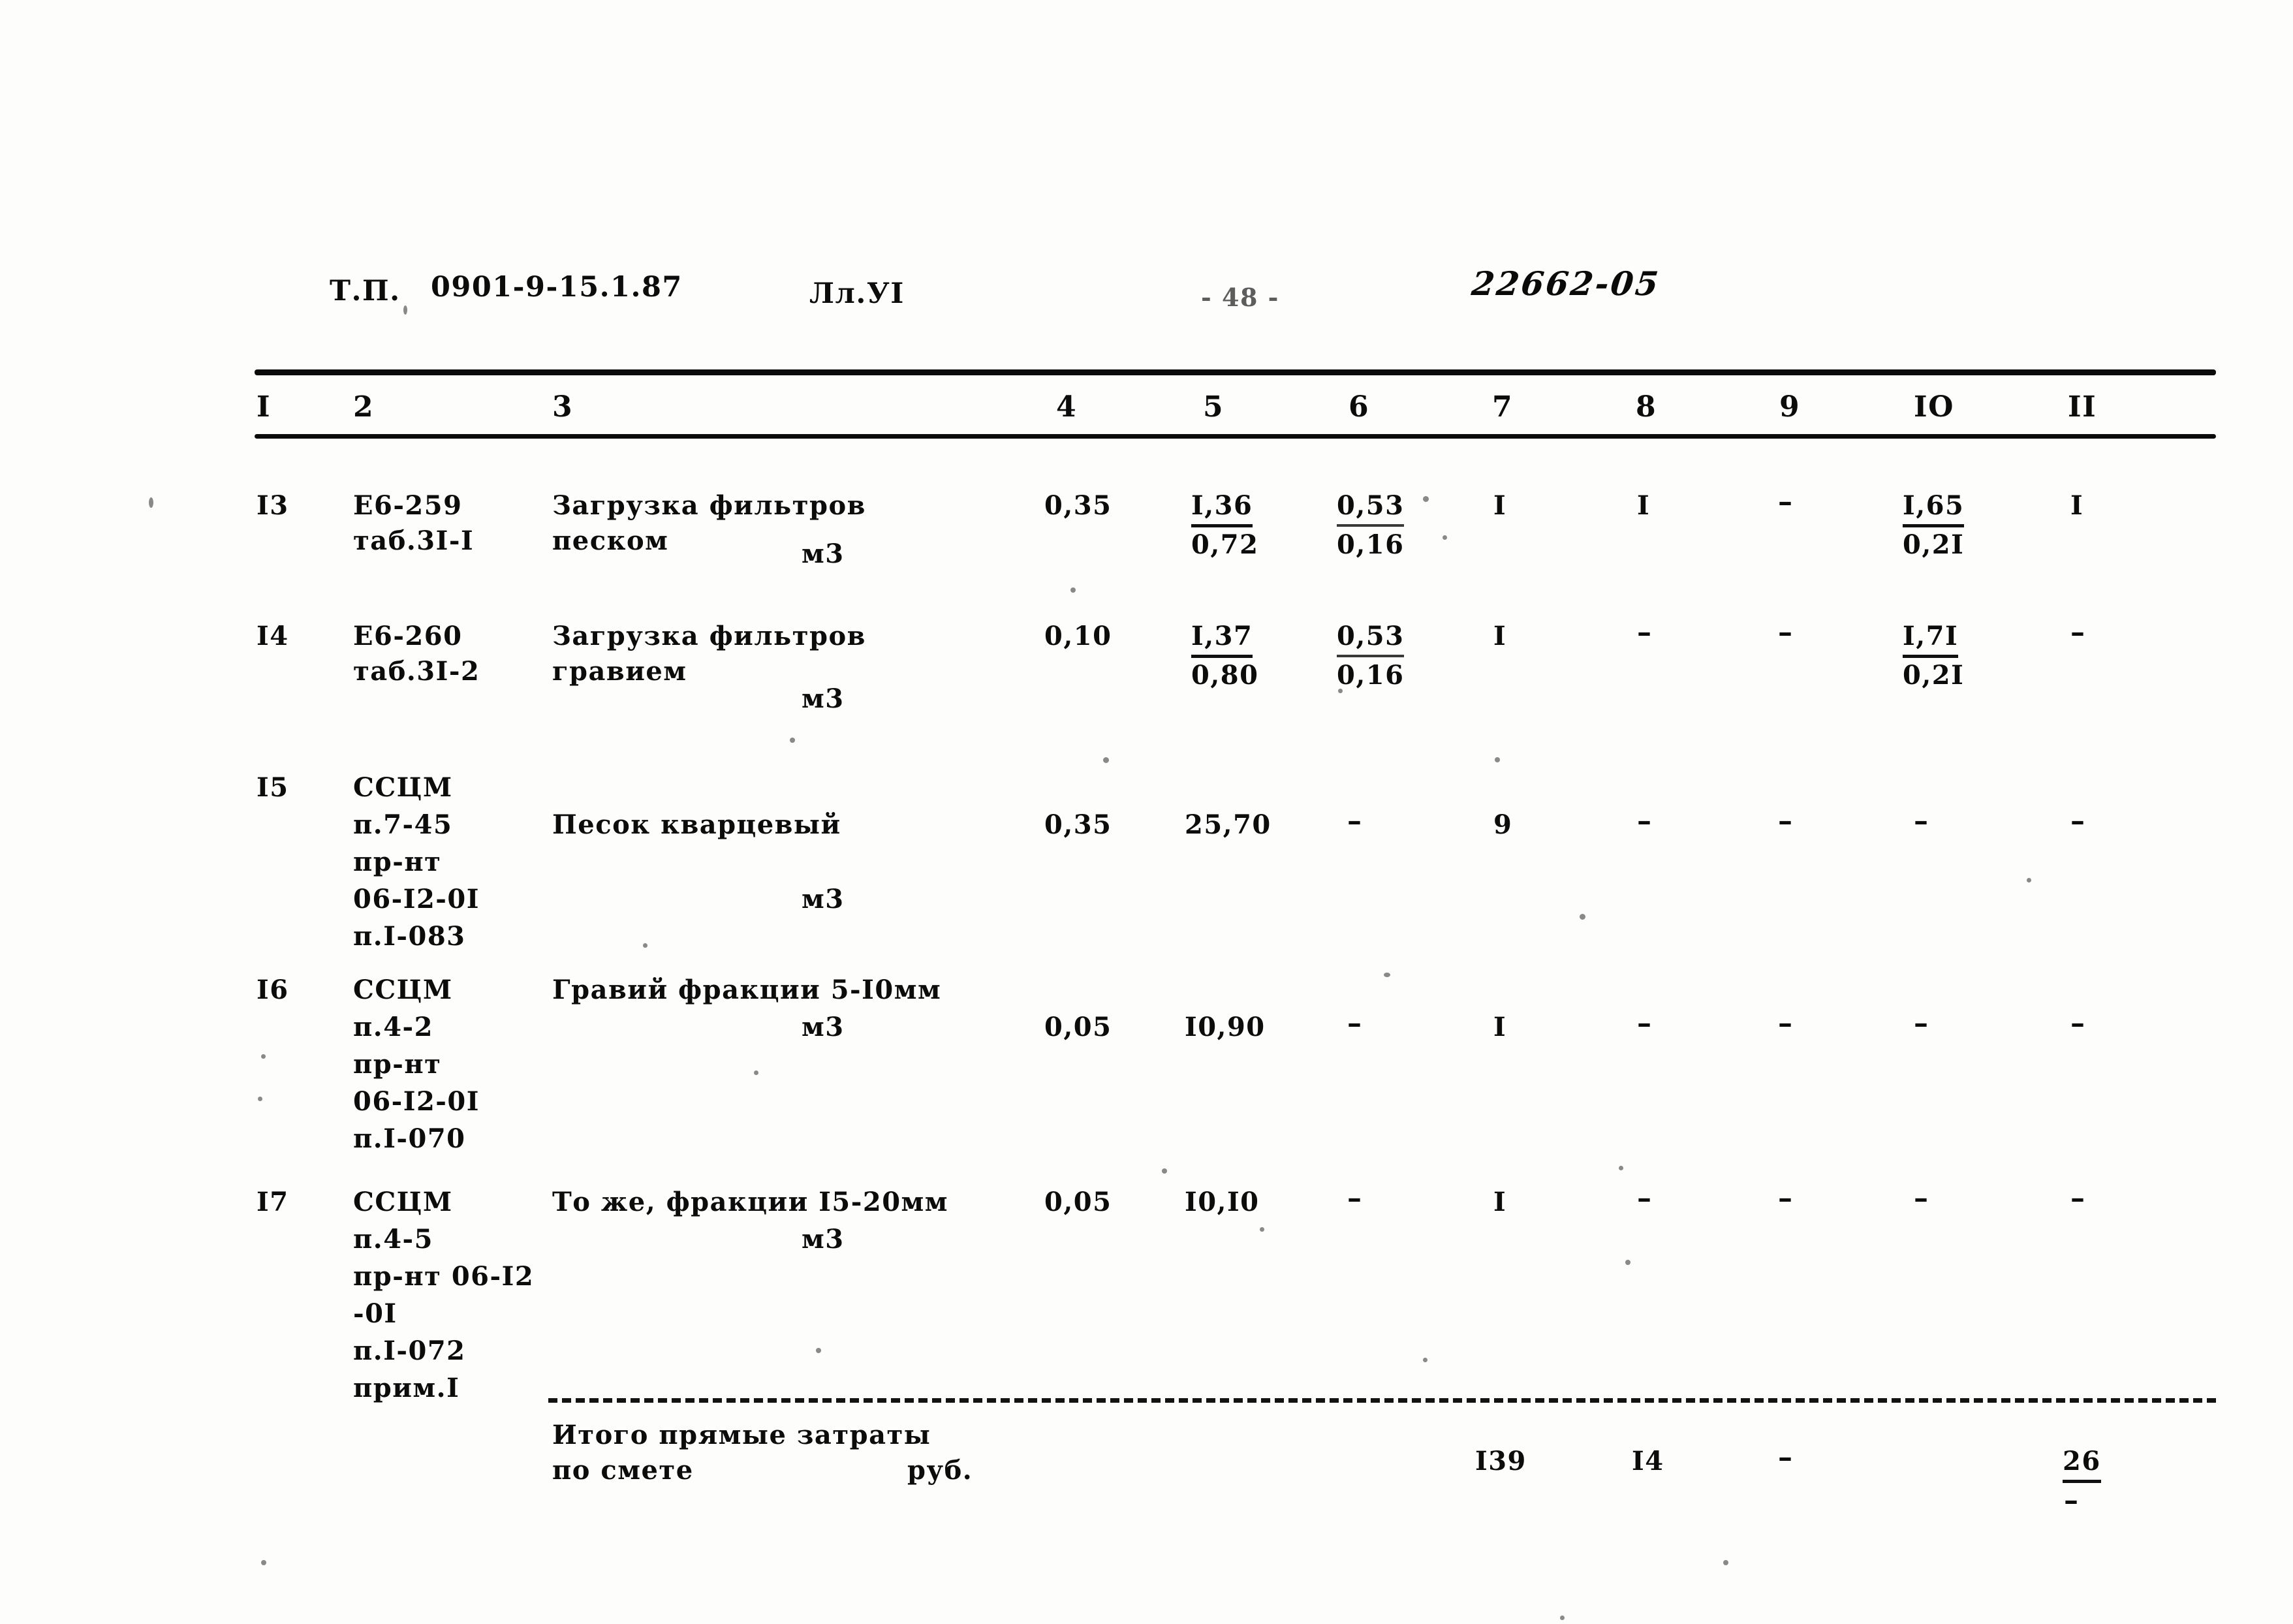 The height and width of the screenshot is (1624, 2293). Describe the element at coordinates (1222, 507) in the screenshot. I see `row-col5-top-value: I,36` at that location.